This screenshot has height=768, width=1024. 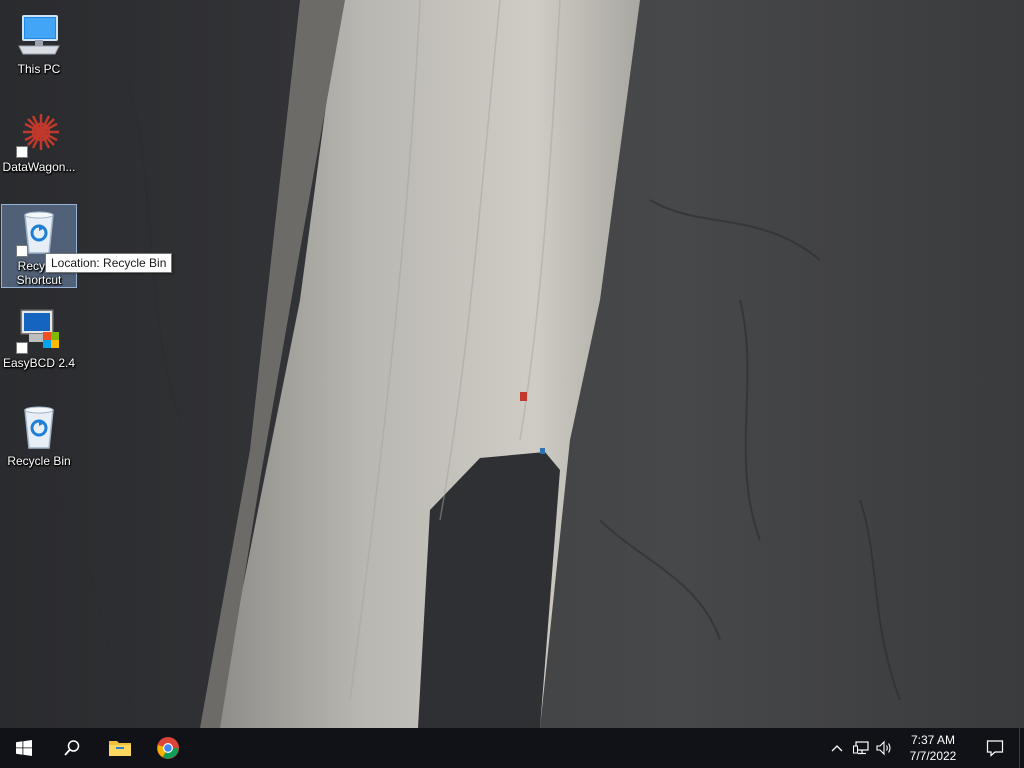 I want to click on search-icon, so click(x=72, y=748).